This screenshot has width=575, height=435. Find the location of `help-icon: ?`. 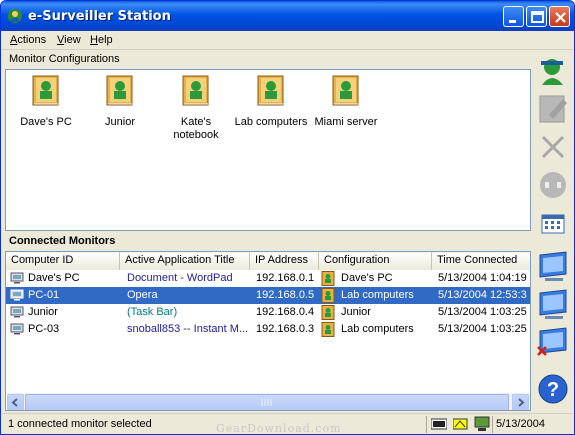

help-icon: ? is located at coordinates (553, 389).